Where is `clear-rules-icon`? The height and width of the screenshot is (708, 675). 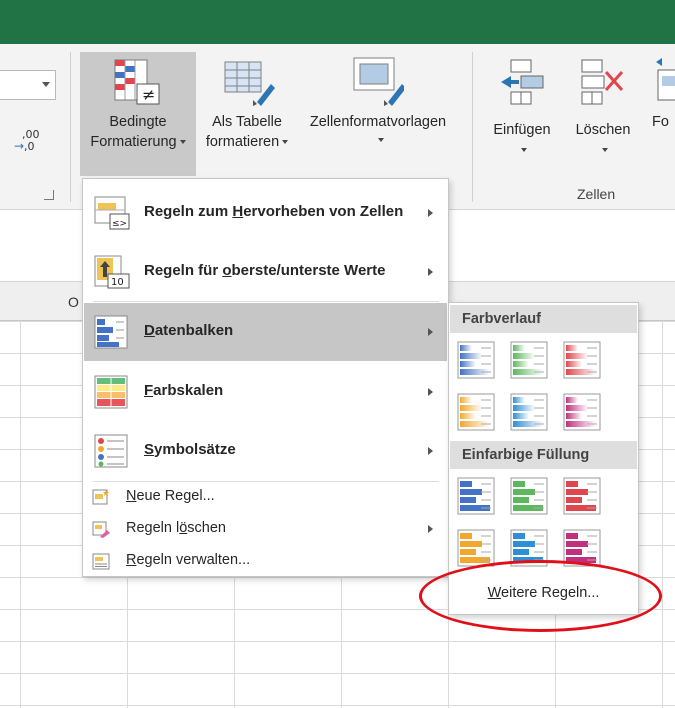
clear-rules-icon is located at coordinates (101, 529).